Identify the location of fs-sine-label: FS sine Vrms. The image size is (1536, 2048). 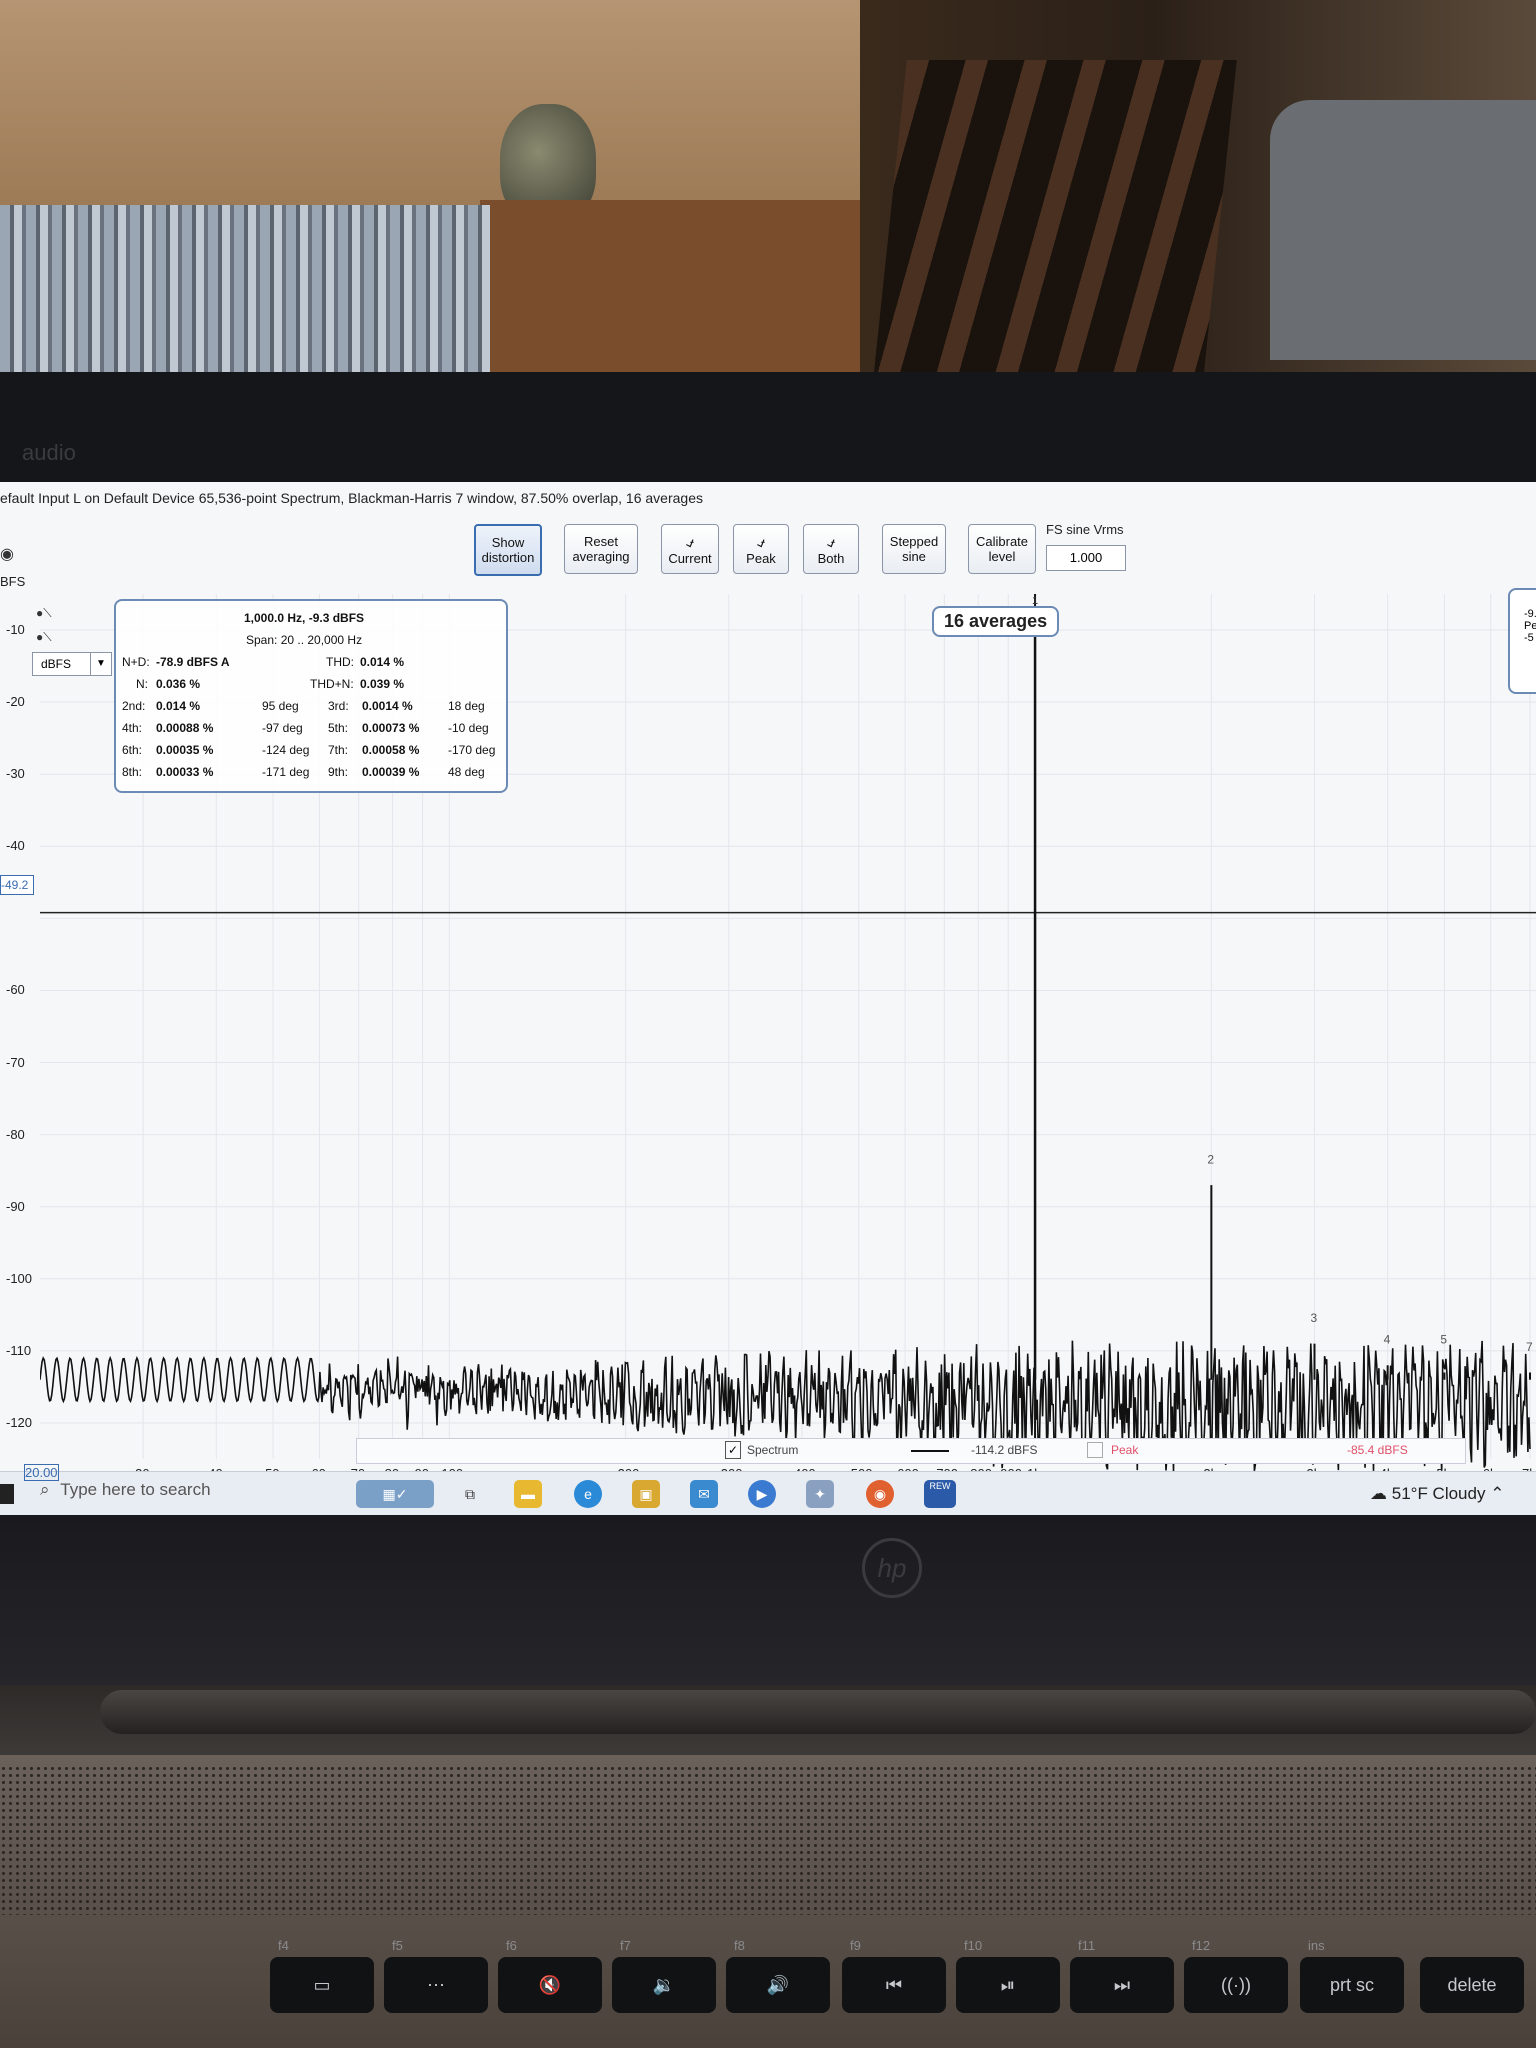
(1085, 529).